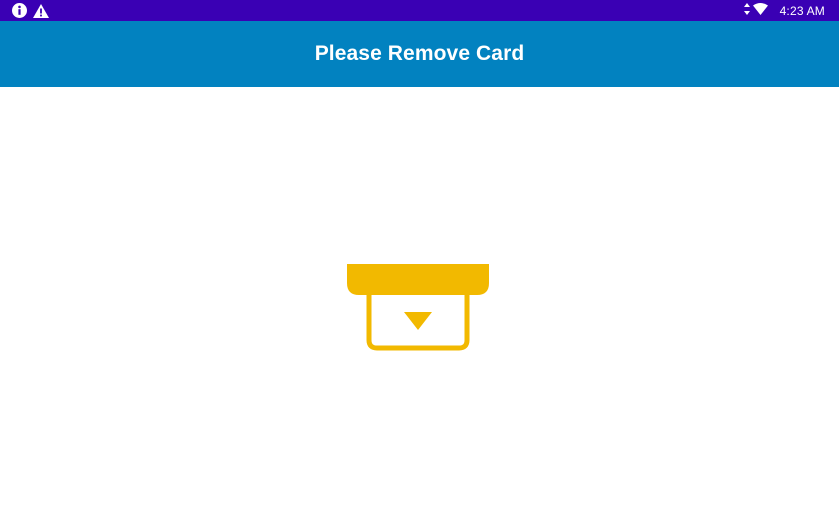 Image resolution: width=839 pixels, height=527 pixels. I want to click on app-bar: Please Remove Card, so click(419, 54).